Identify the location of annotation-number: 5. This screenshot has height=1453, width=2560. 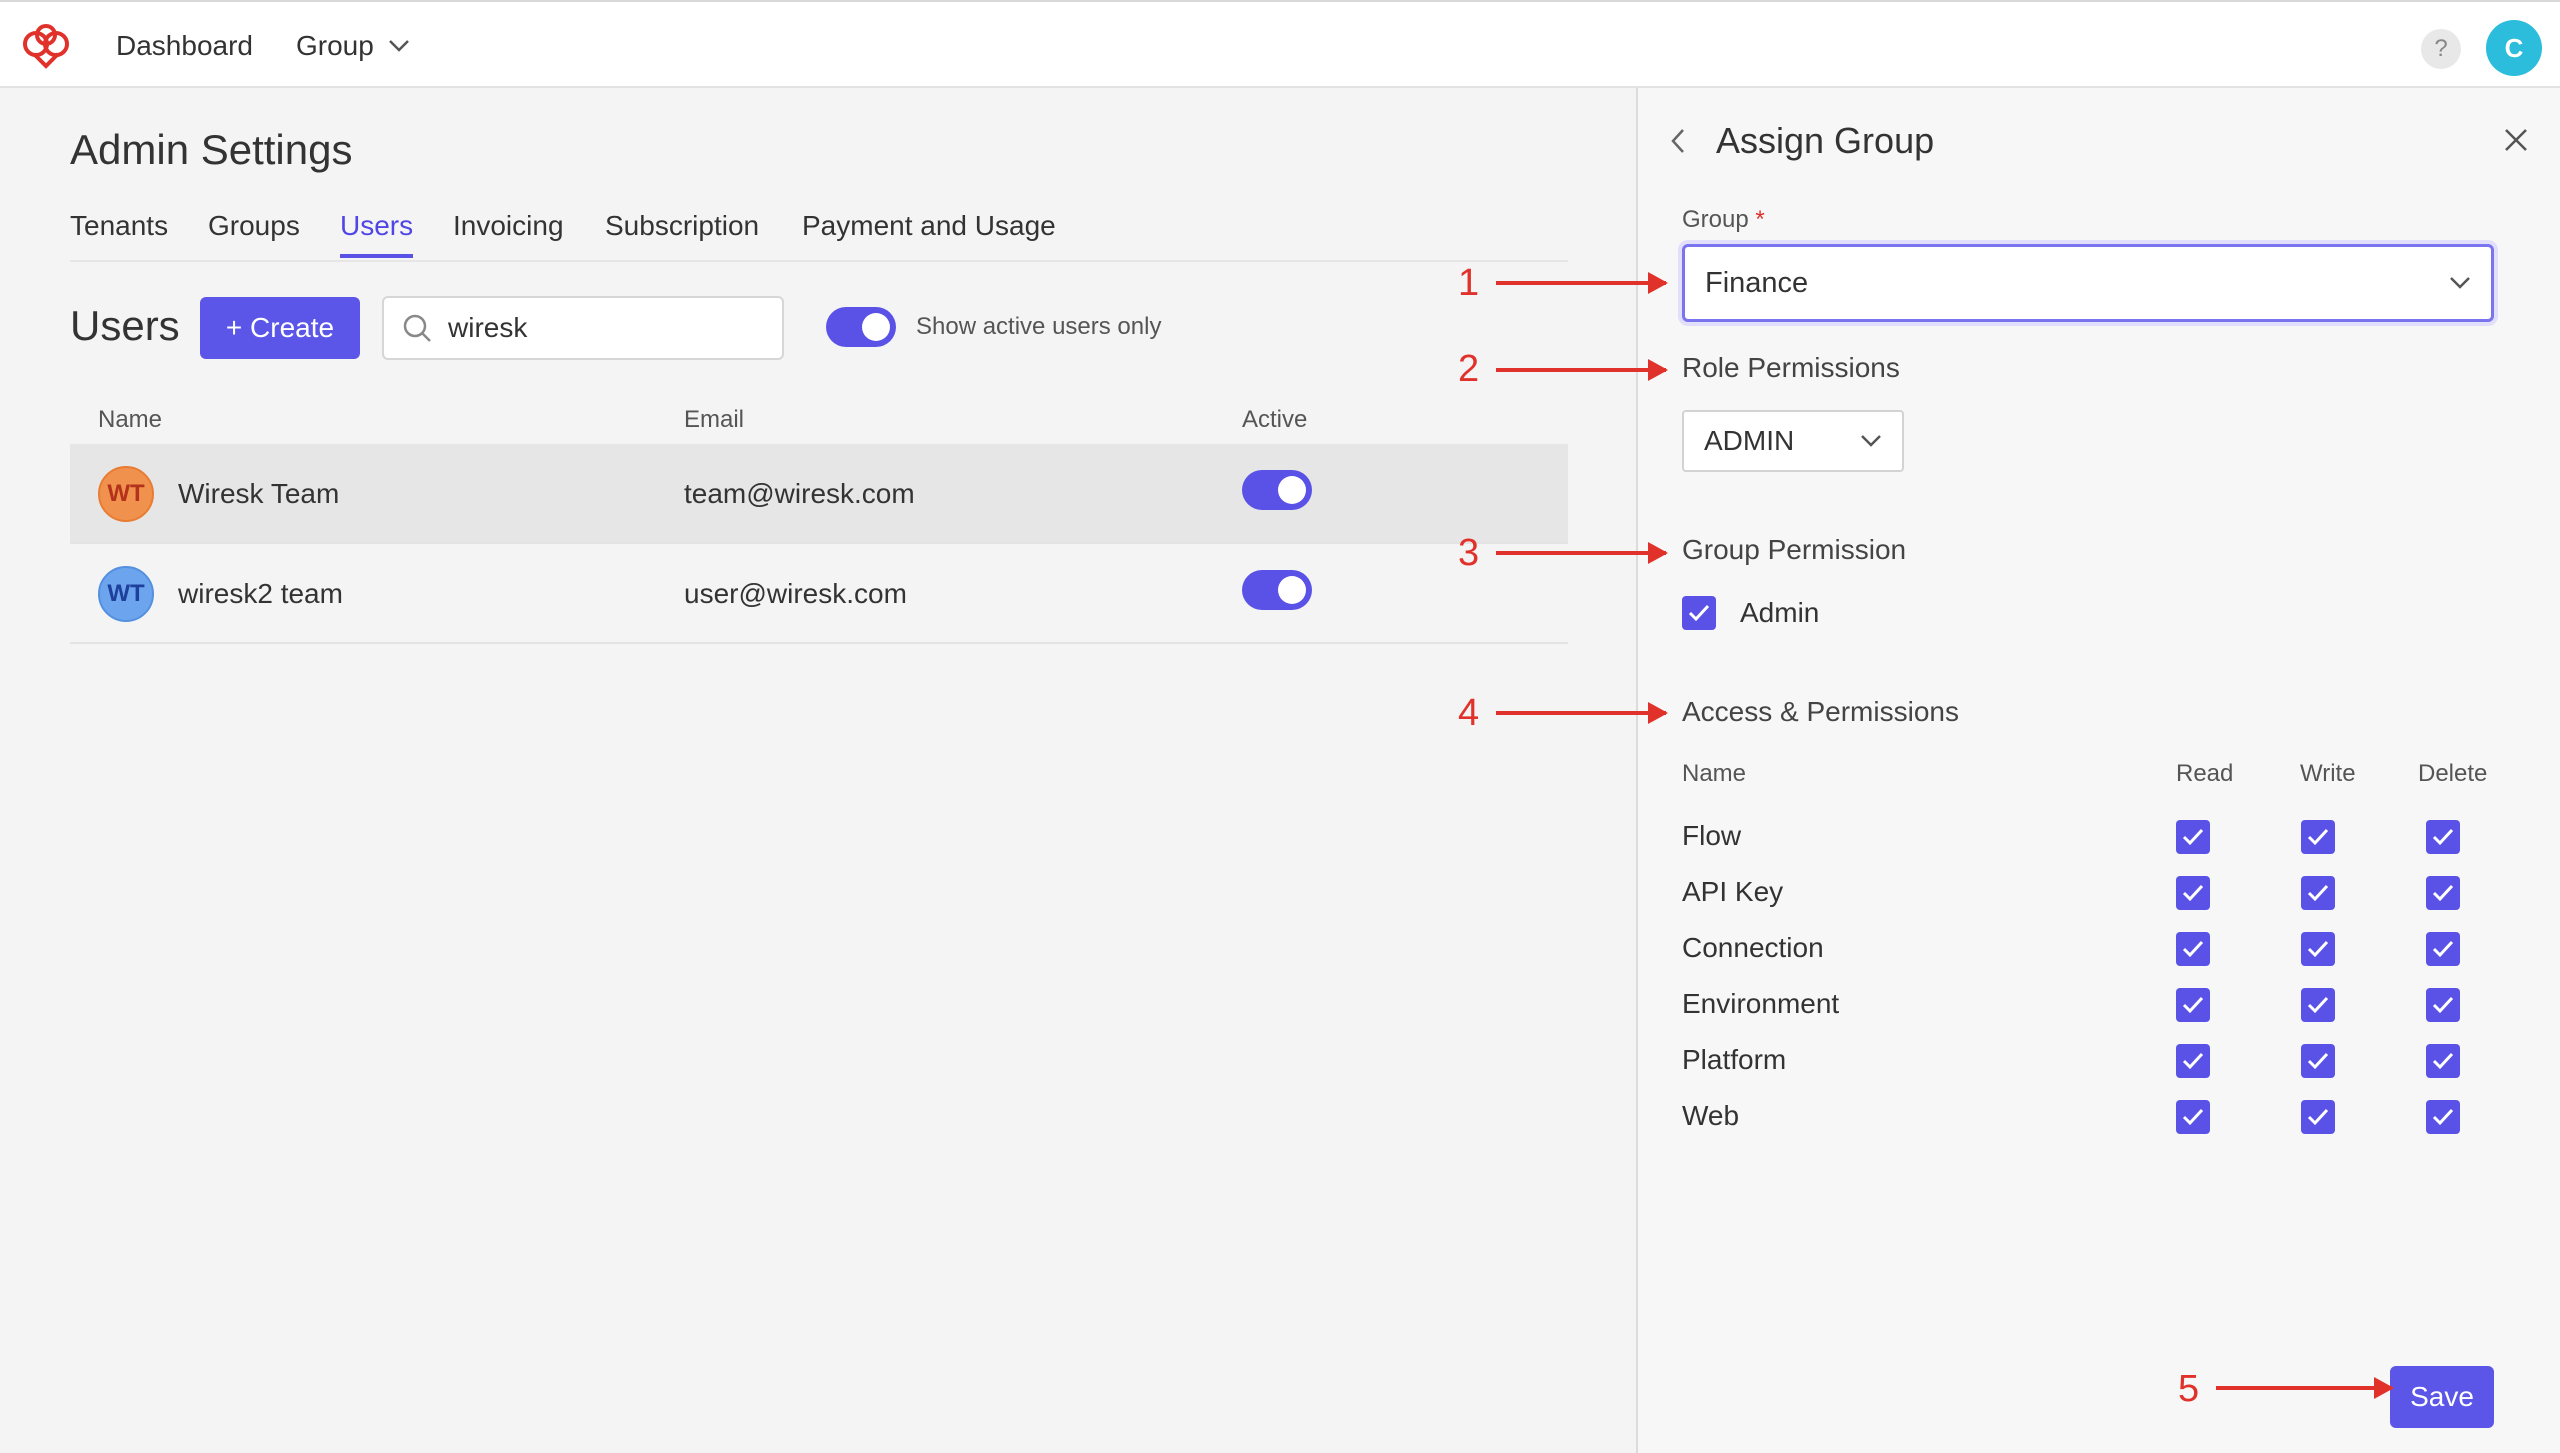
(2189, 1389).